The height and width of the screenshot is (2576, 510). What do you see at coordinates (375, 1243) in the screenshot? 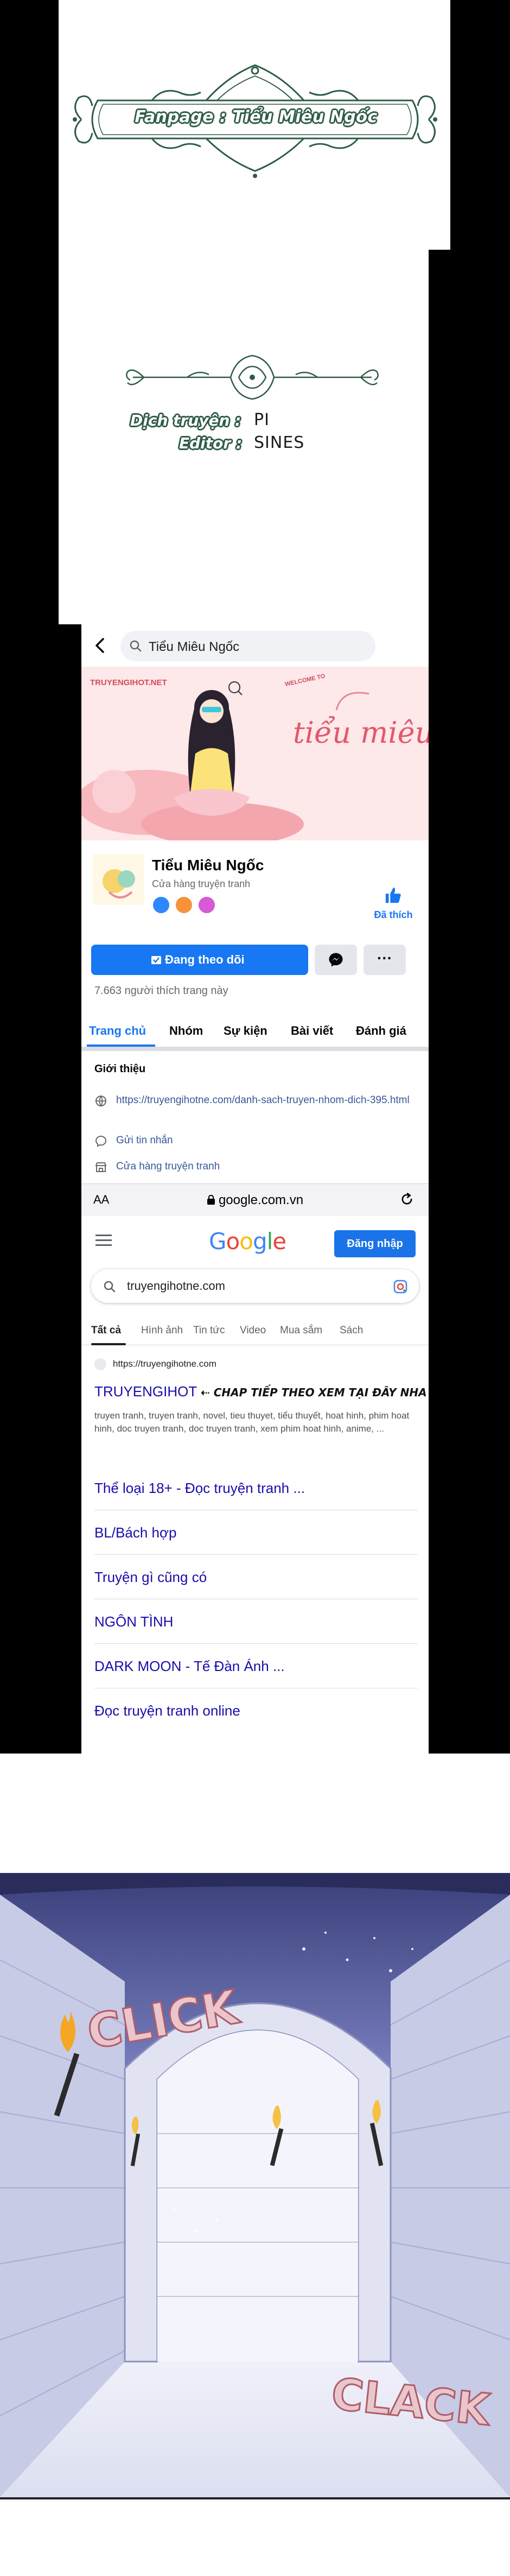
I see `sign-in-button: Đăng nhập` at bounding box center [375, 1243].